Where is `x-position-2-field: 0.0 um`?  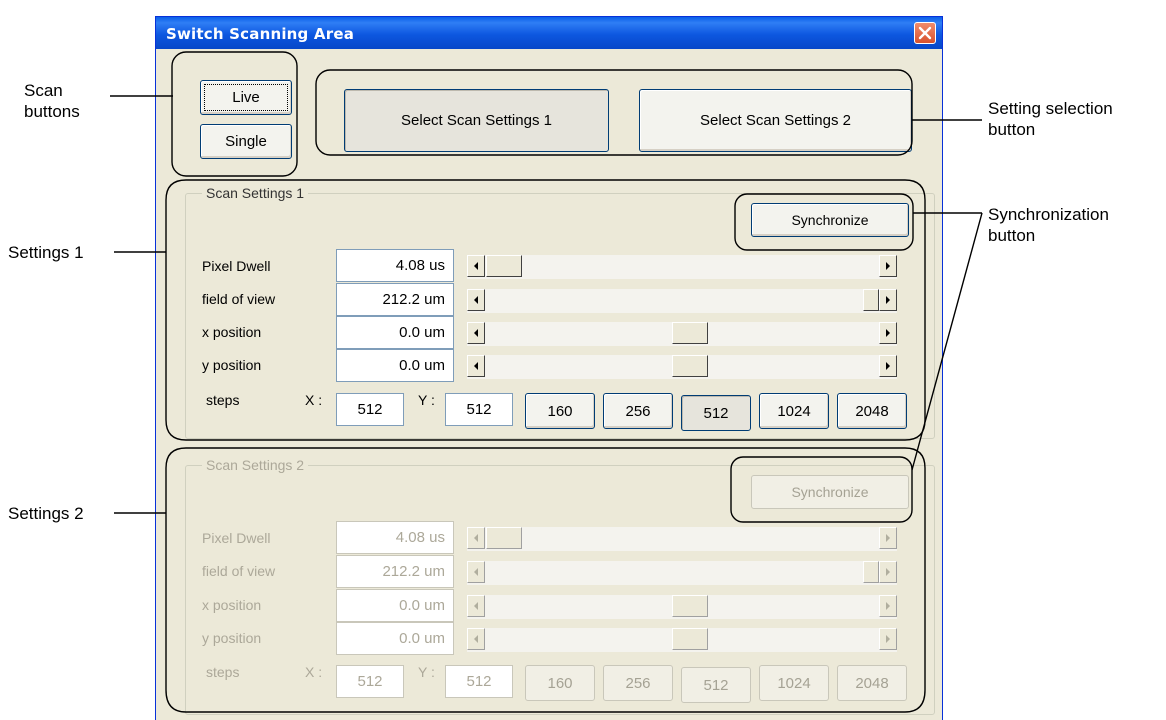 x-position-2-field: 0.0 um is located at coordinates (395, 605).